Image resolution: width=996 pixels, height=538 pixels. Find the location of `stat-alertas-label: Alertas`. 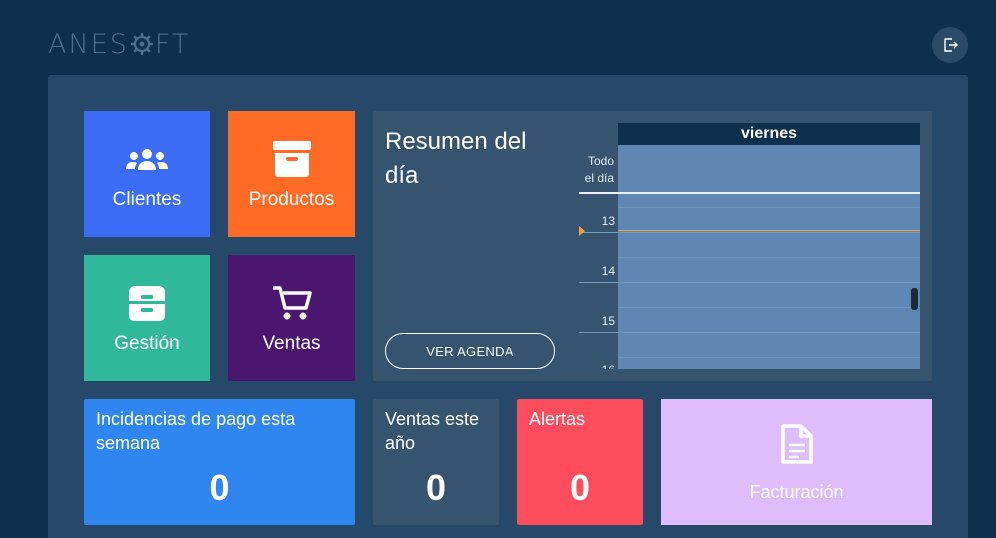

stat-alertas-label: Alertas is located at coordinates (557, 419).